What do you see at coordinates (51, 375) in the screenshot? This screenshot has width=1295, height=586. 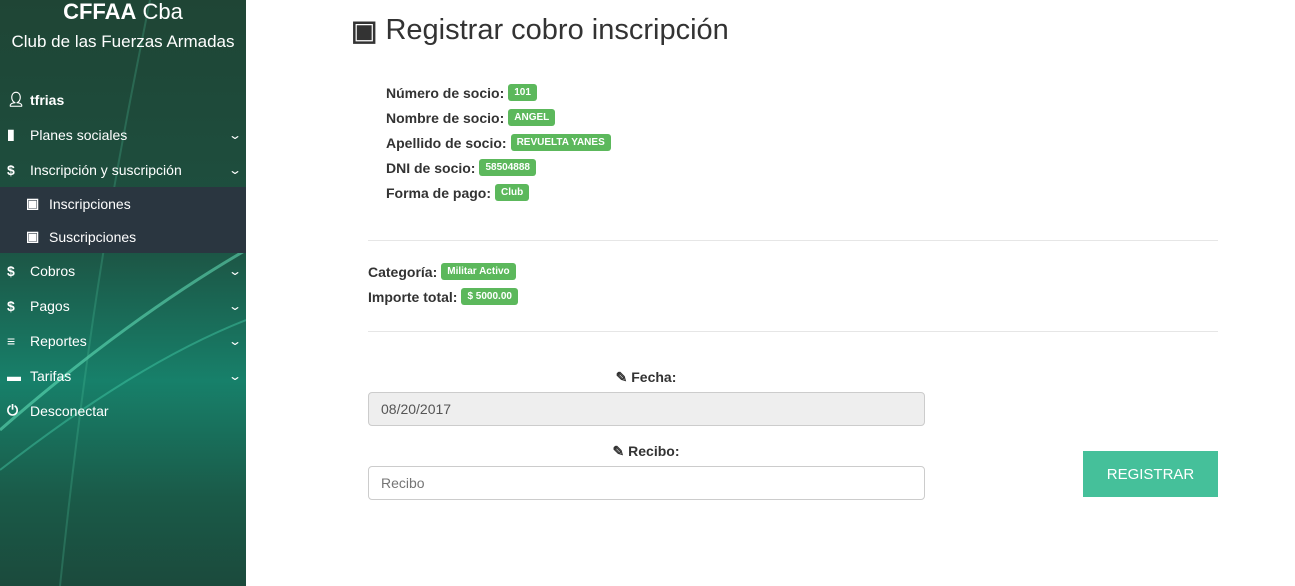 I see `sidebar-item-label: Tarifas` at bounding box center [51, 375].